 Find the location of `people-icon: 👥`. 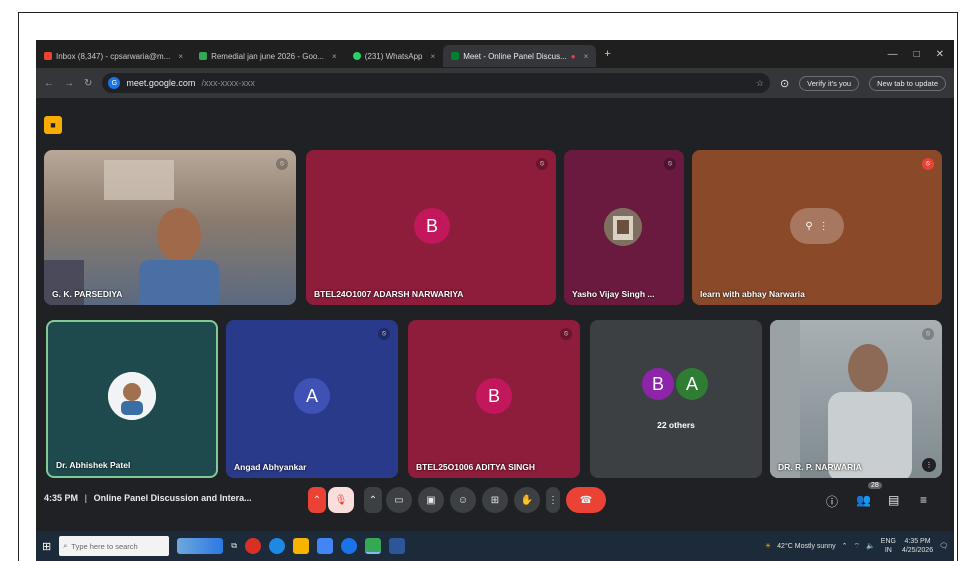

people-icon: 👥 is located at coordinates (863, 500).